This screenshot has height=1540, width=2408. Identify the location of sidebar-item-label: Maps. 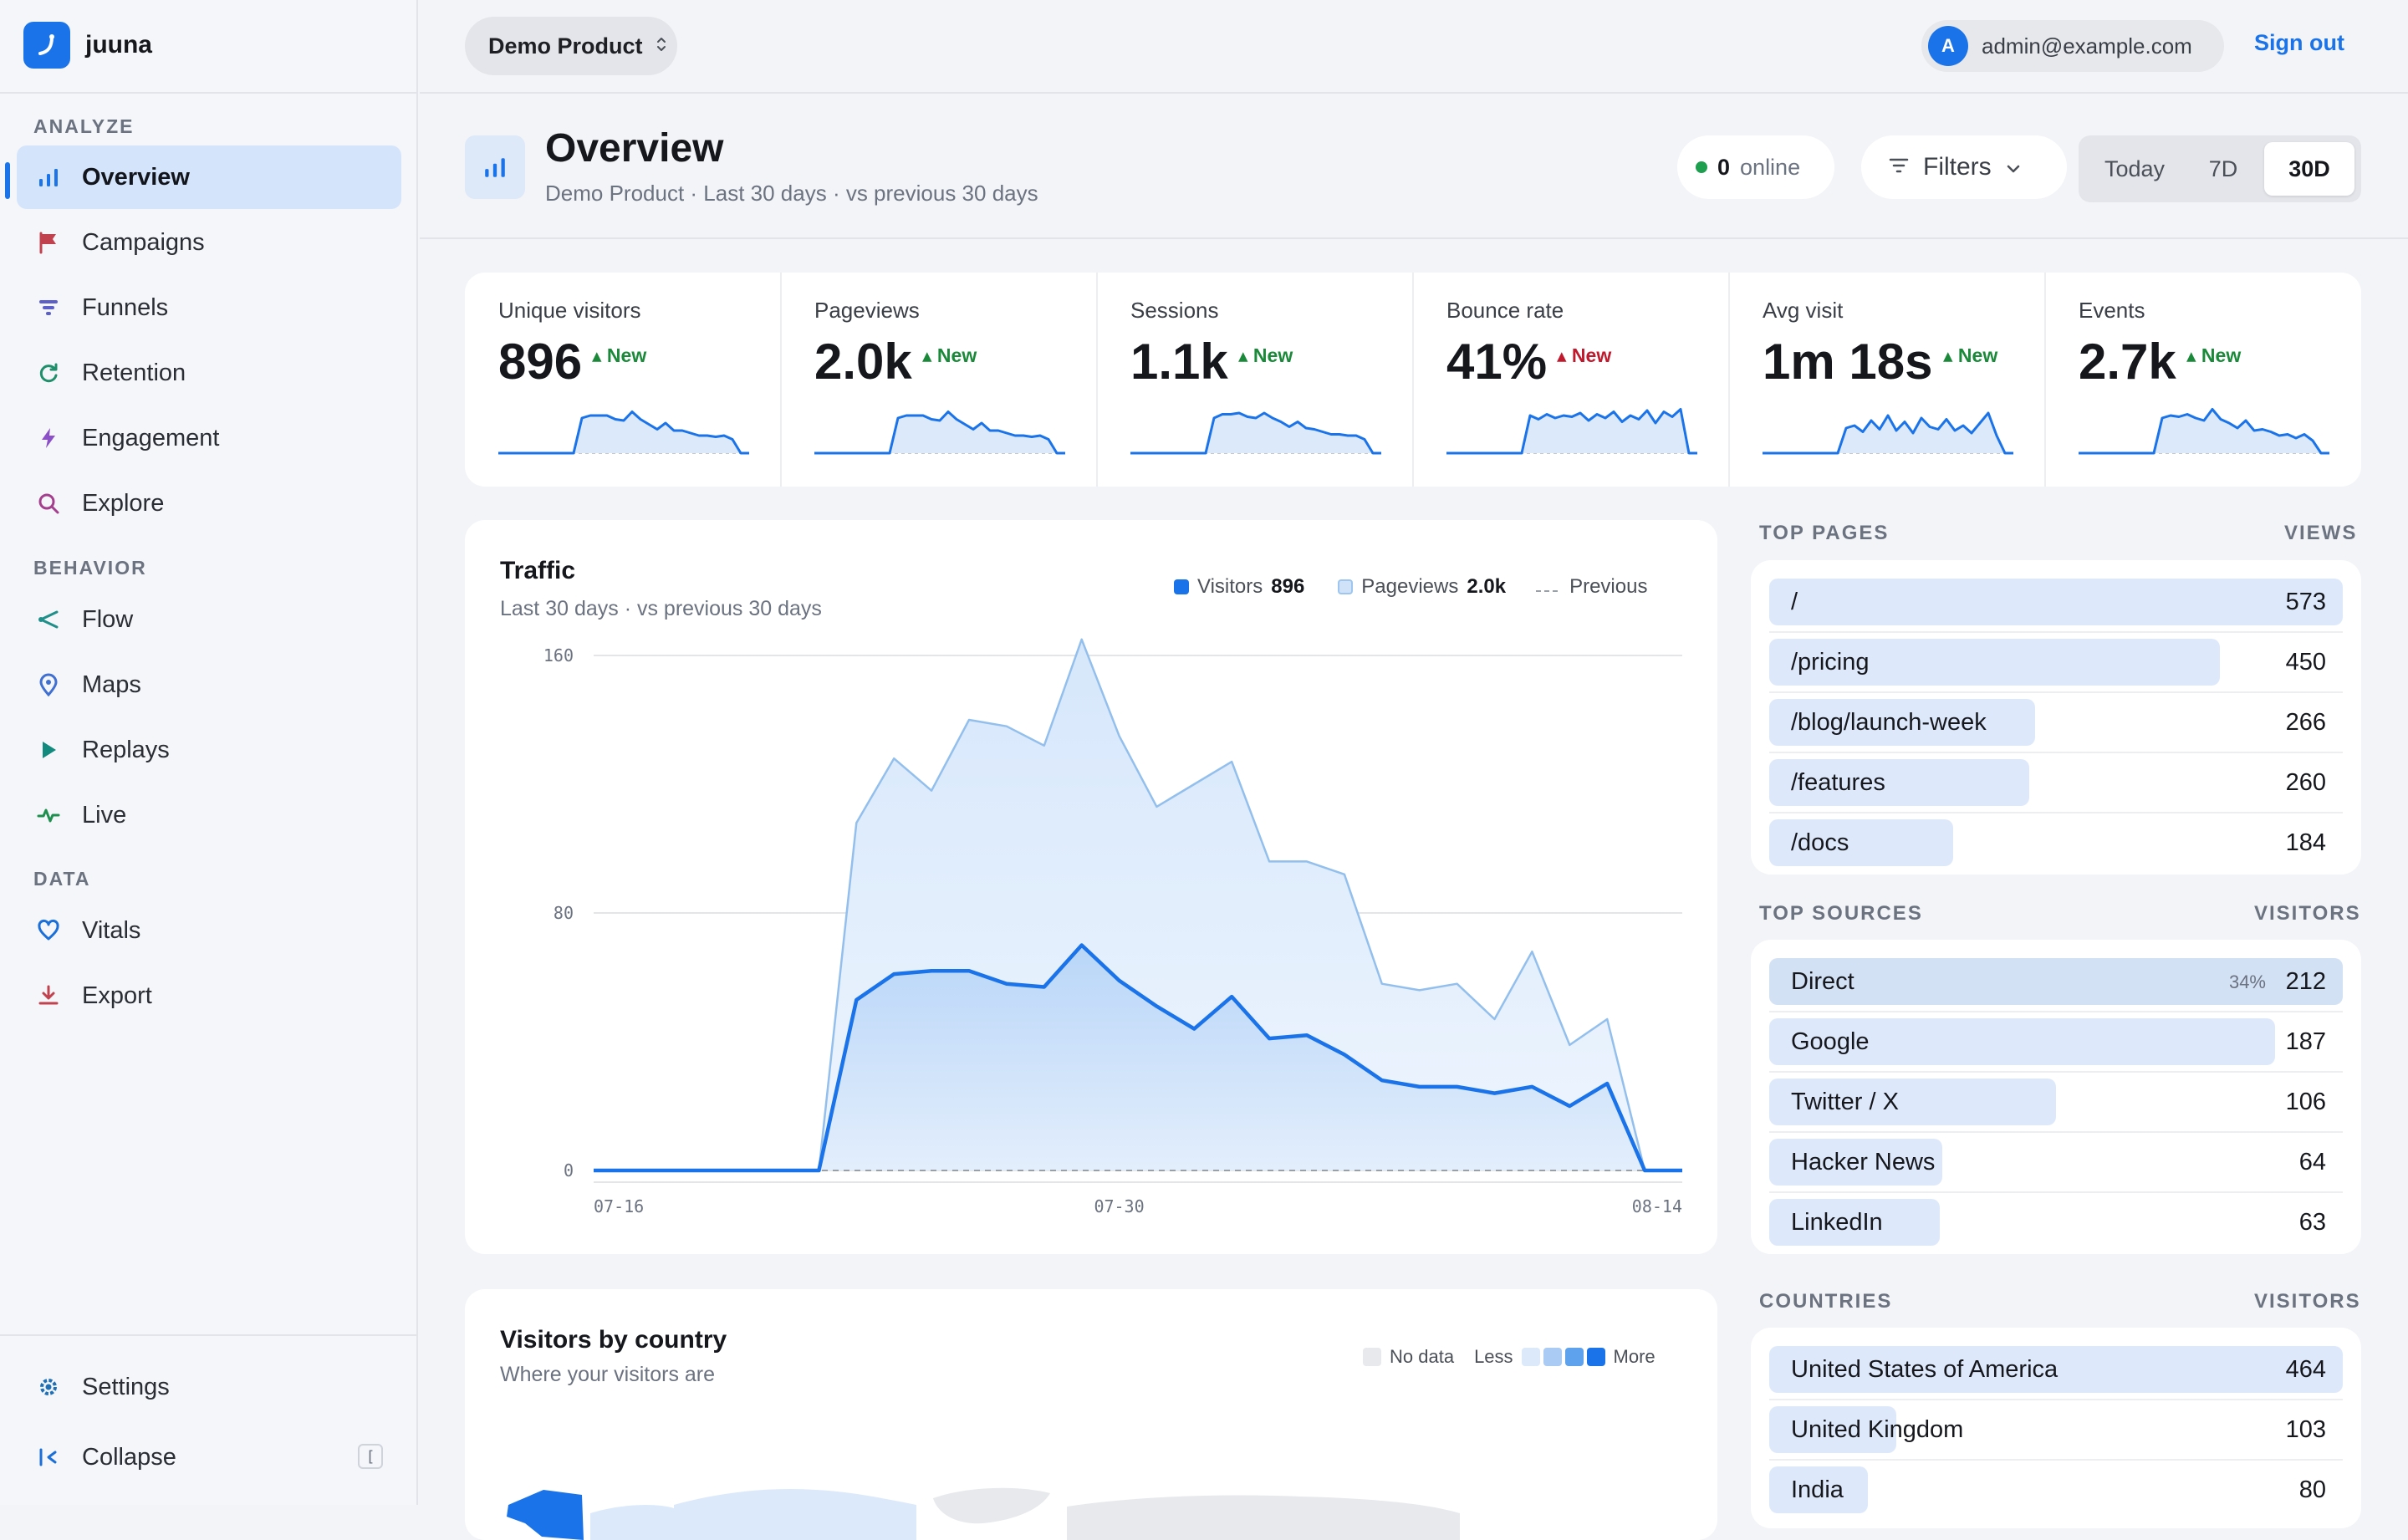
(112, 685).